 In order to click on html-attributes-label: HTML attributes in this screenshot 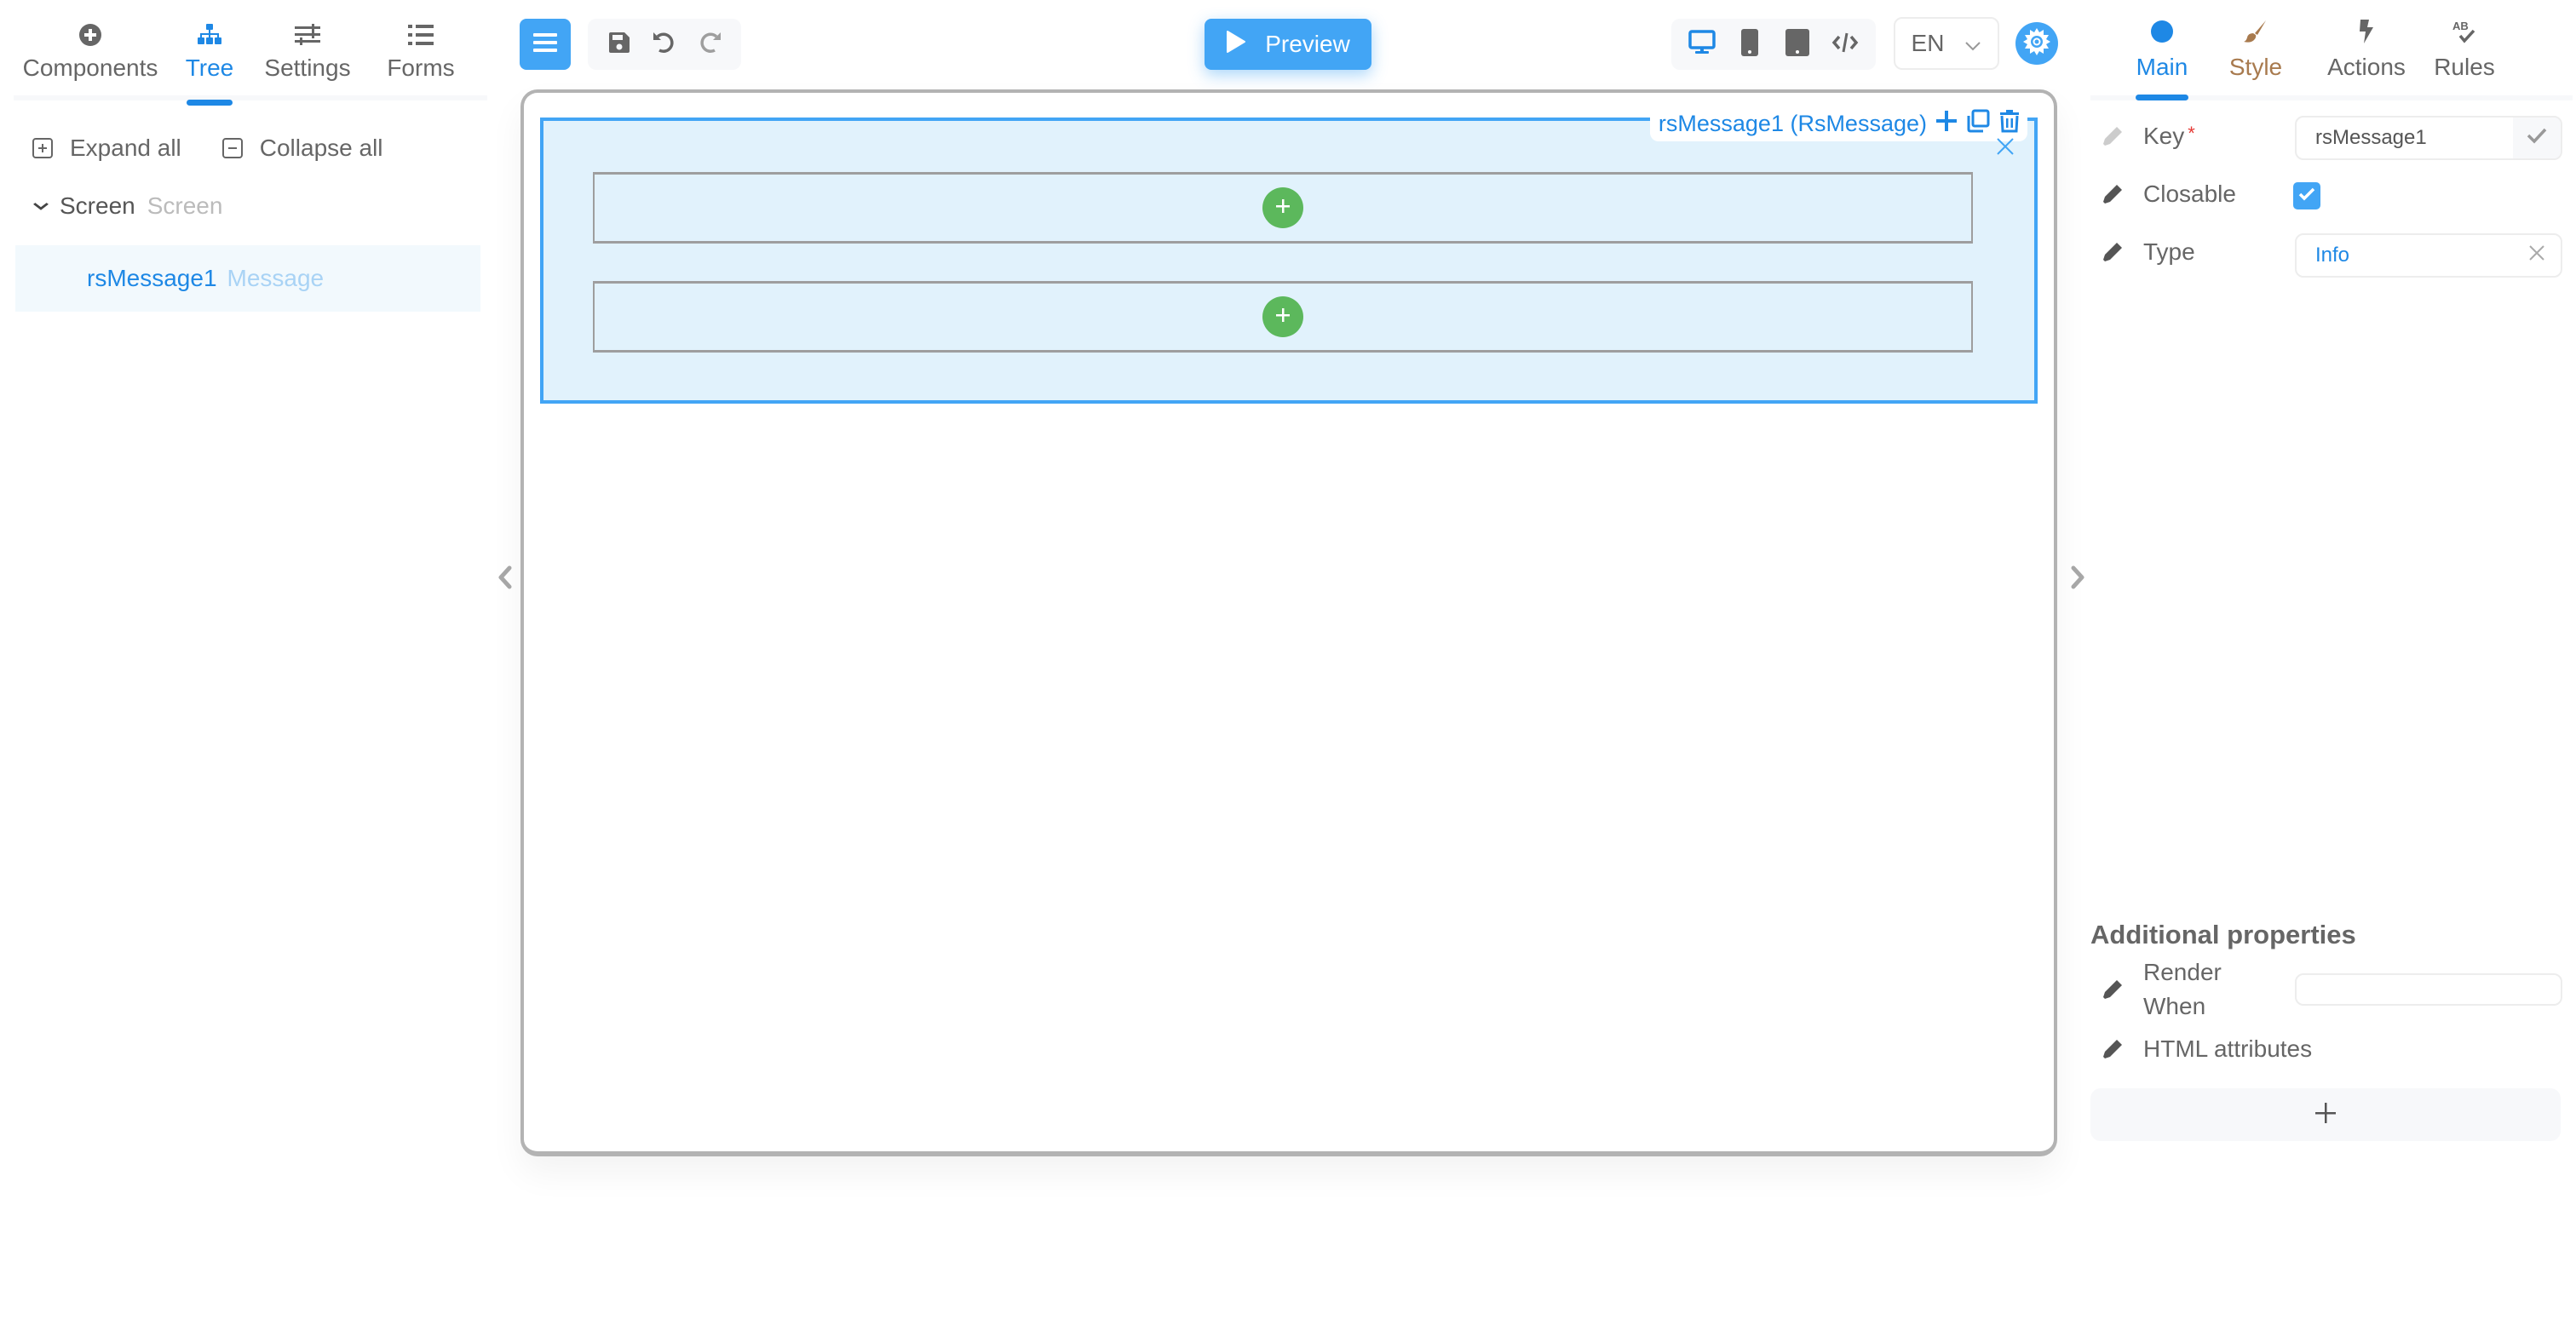, I will do `click(2228, 1048)`.